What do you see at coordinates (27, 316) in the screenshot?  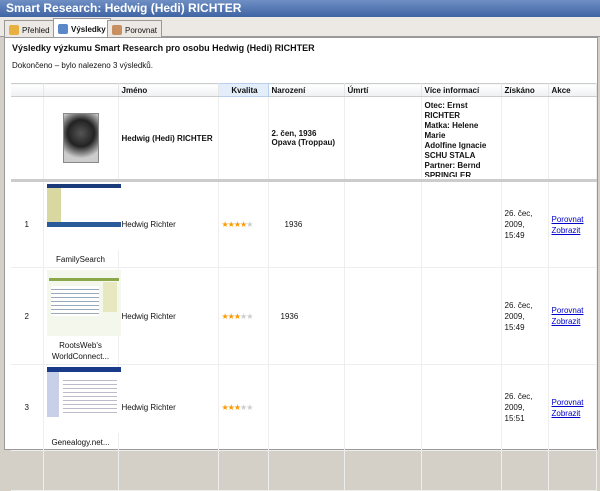 I see `row-number: 2` at bounding box center [27, 316].